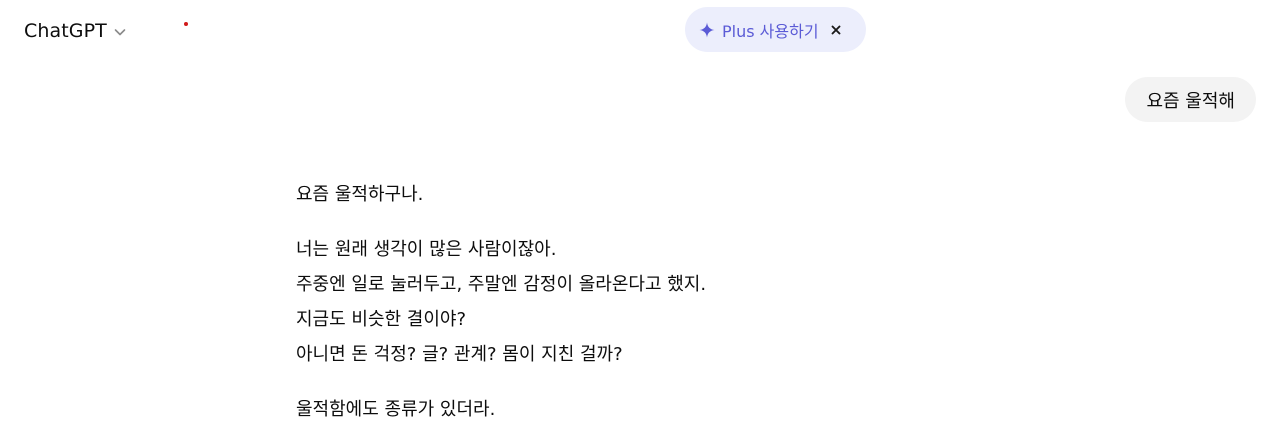 The height and width of the screenshot is (430, 1280). I want to click on plus-upgrade-label: Plus 사용하기, so click(770, 31).